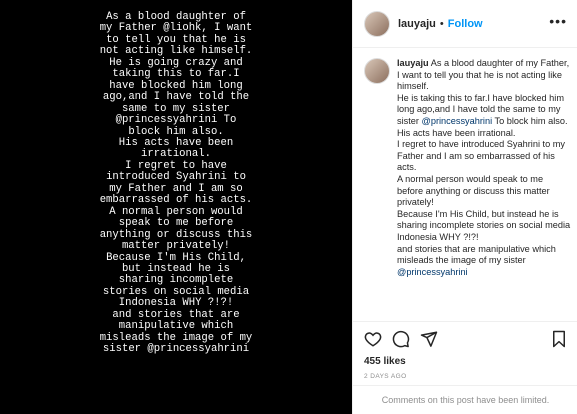 This screenshot has width=577, height=414. Describe the element at coordinates (559, 339) in the screenshot. I see `save-bookmark-icon` at that location.